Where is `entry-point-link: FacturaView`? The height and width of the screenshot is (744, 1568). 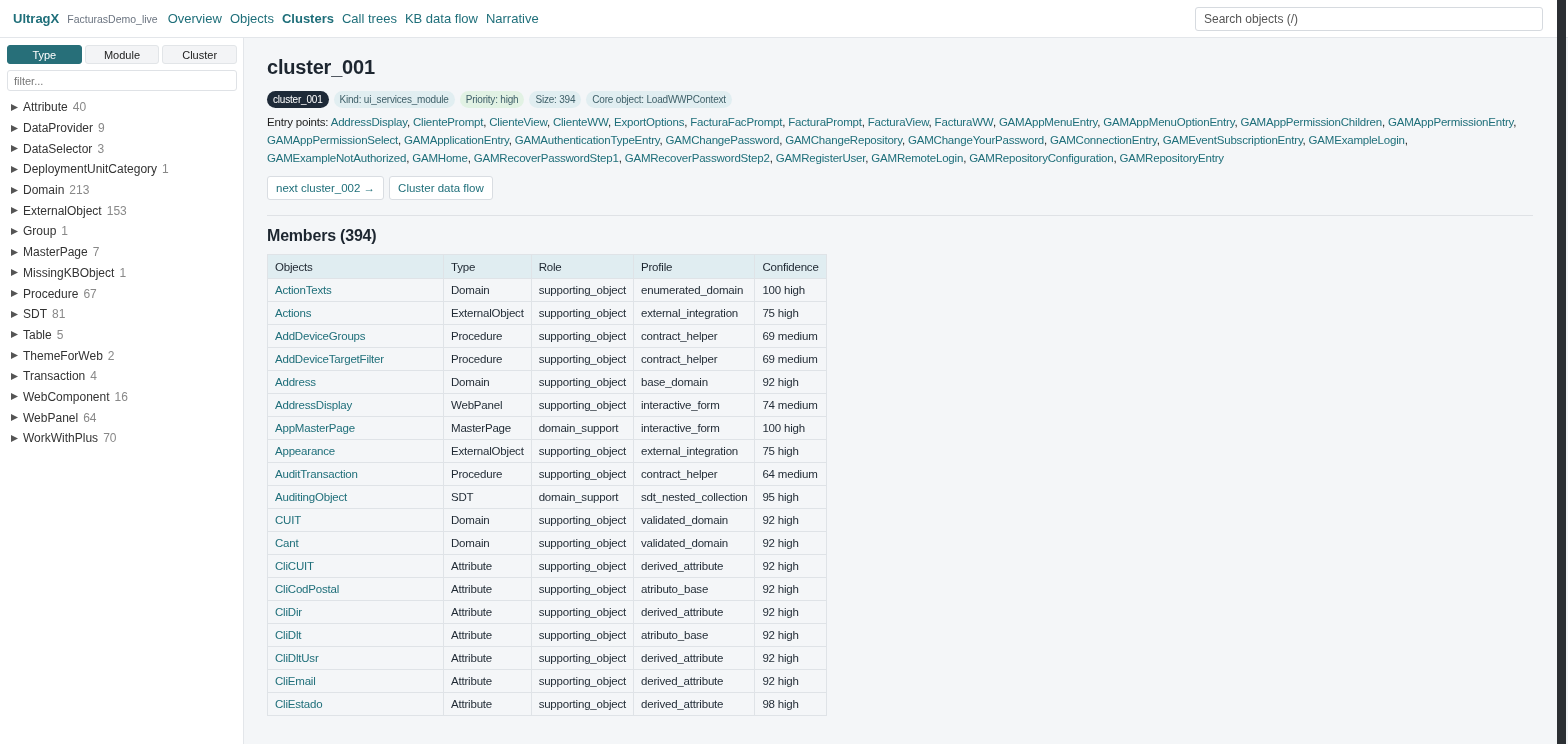 entry-point-link: FacturaView is located at coordinates (898, 122).